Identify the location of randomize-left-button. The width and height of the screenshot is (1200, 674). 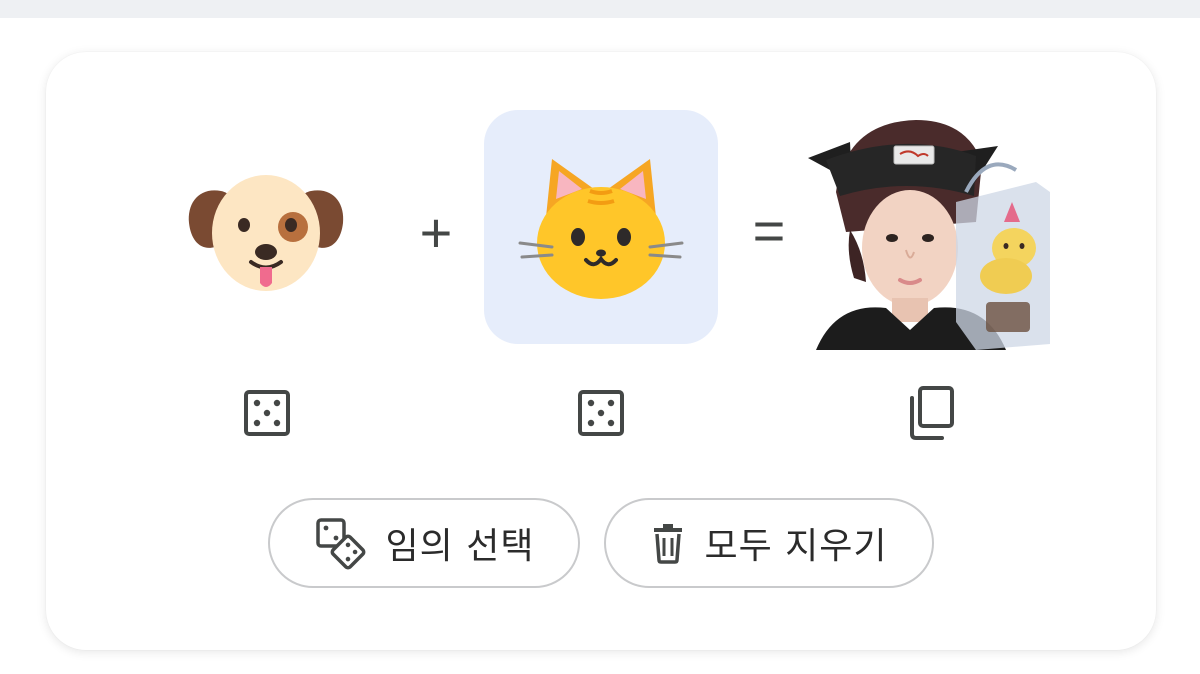
(267, 413).